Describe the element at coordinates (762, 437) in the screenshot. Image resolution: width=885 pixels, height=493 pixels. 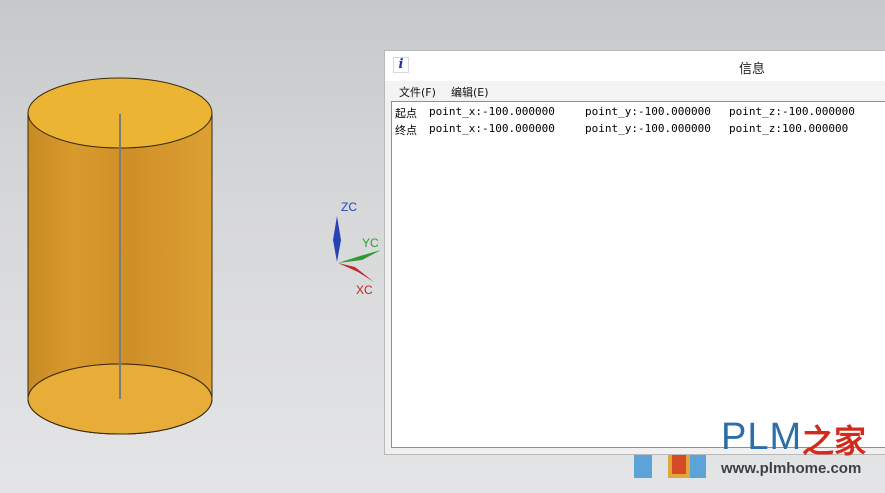
I see `watermark-brand: PLM` at that location.